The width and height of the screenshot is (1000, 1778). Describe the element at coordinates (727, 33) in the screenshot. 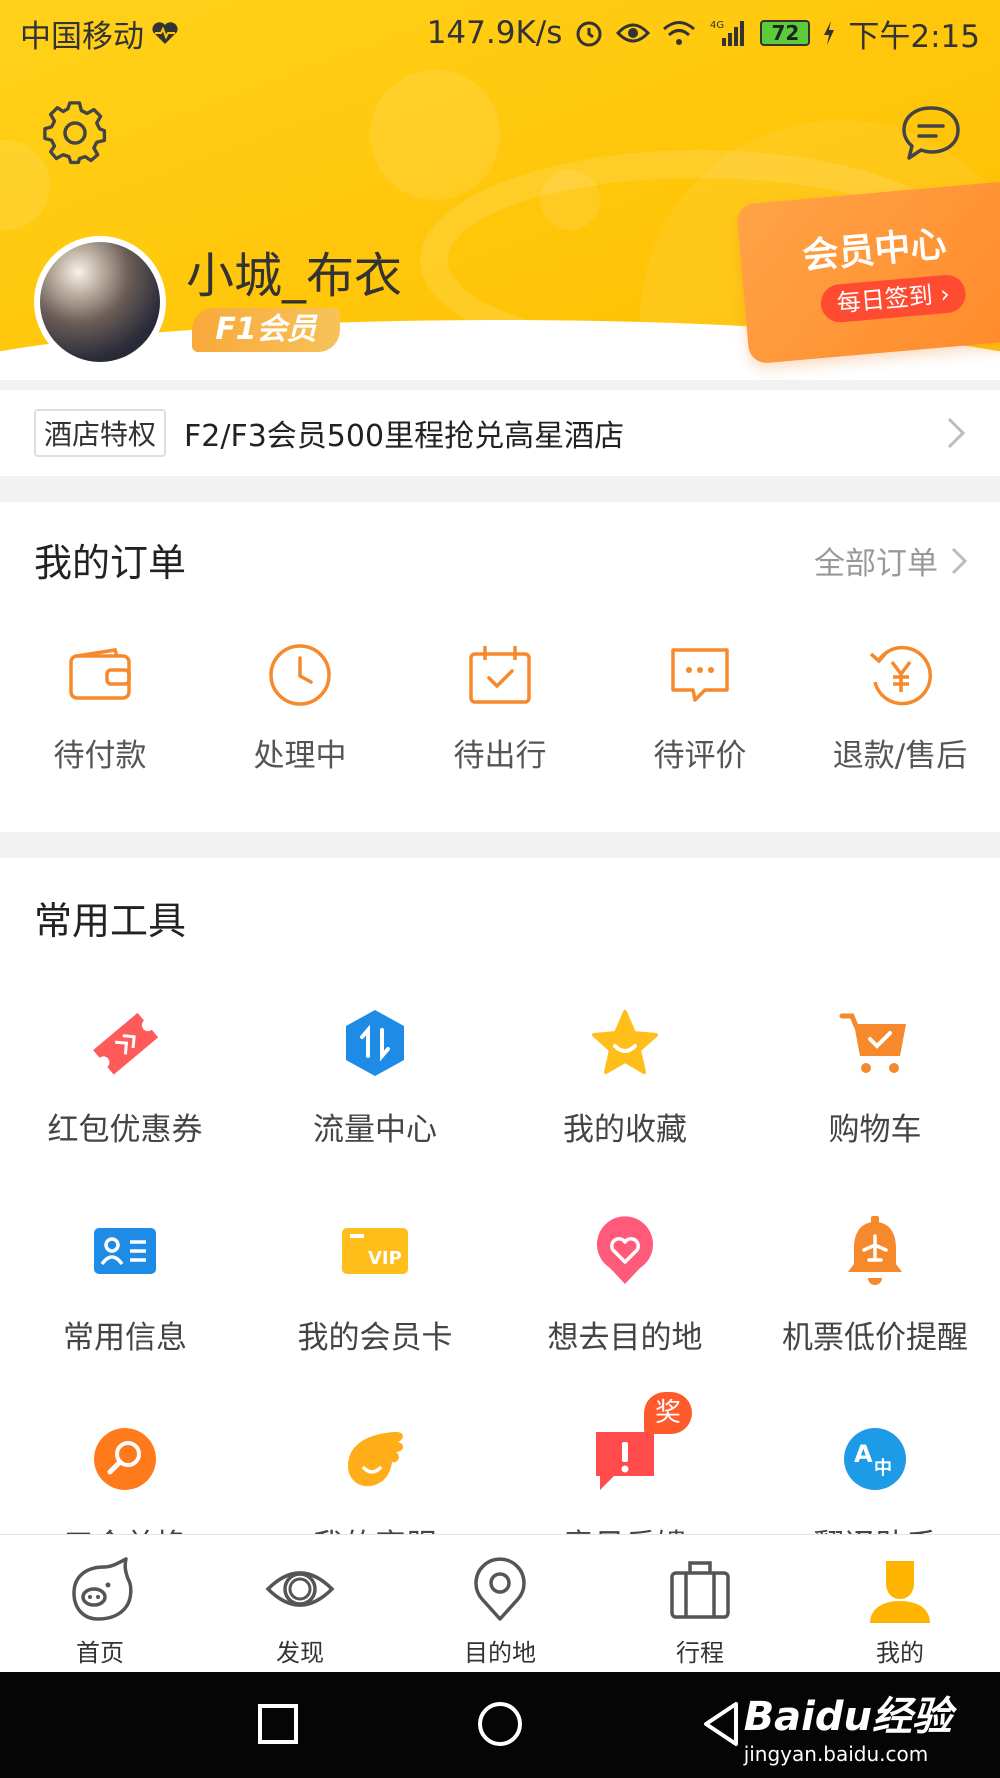

I see `signal-4g-icon: 4G` at that location.